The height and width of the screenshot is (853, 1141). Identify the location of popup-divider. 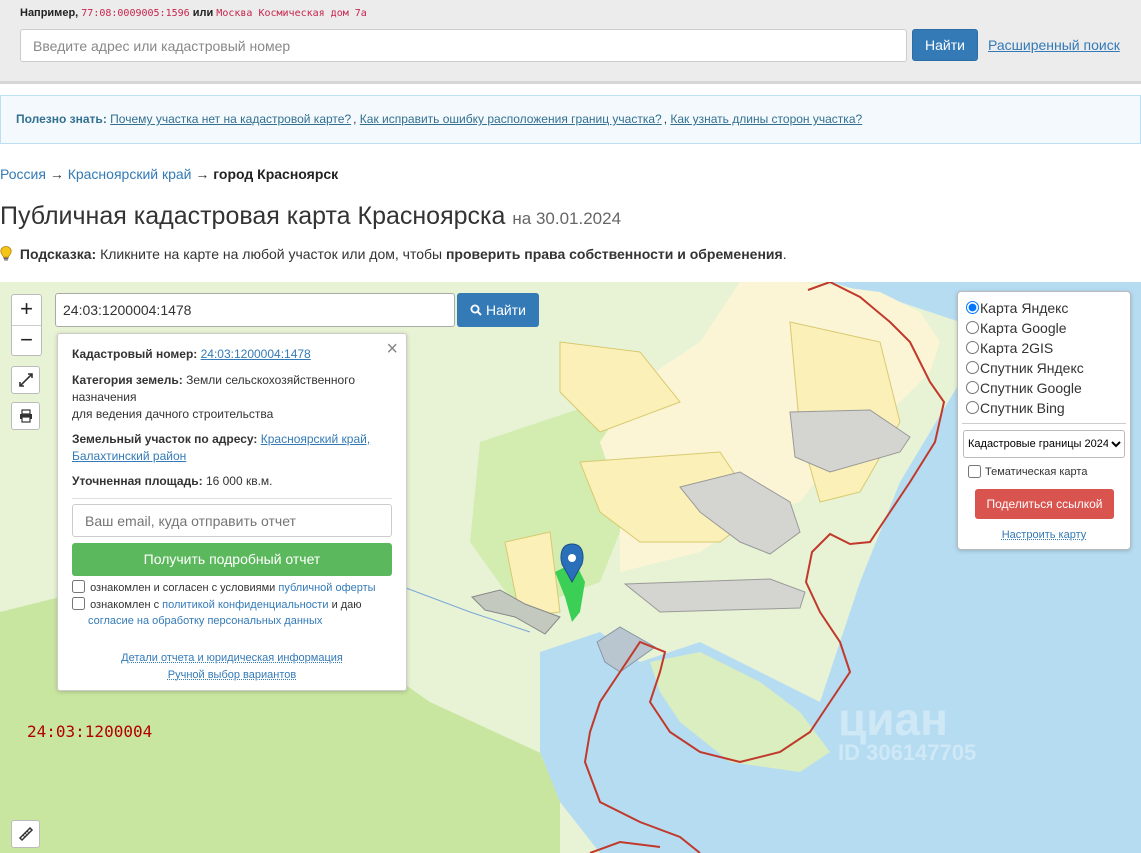
(232, 498).